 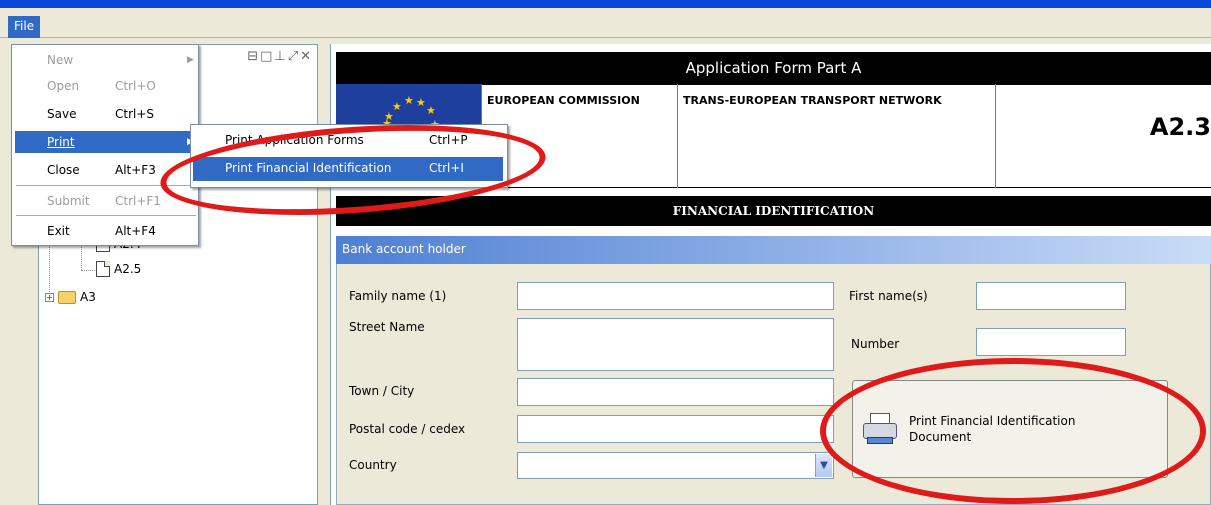 I want to click on tree-node-a2-5: A2.5, so click(x=118, y=269).